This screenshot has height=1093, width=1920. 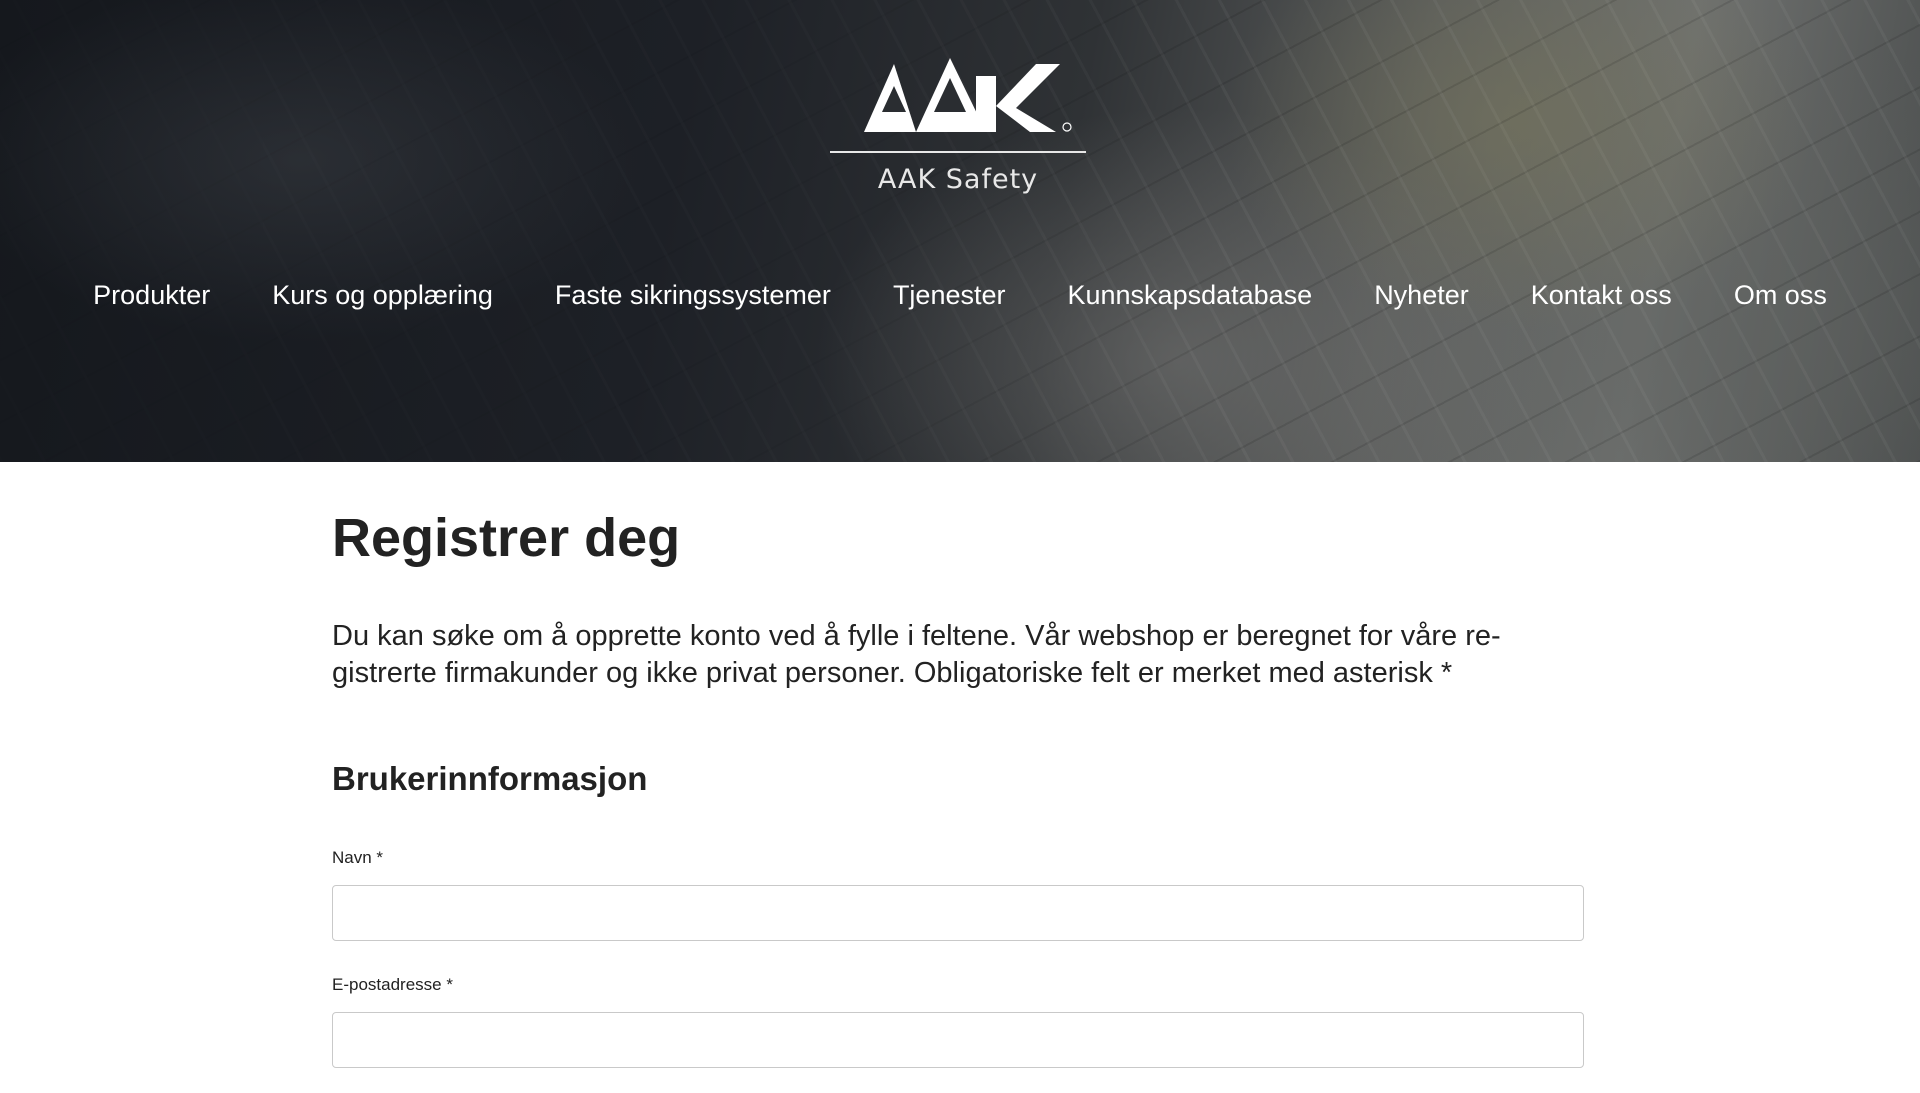 I want to click on page-title: Registrer deg, so click(x=506, y=538).